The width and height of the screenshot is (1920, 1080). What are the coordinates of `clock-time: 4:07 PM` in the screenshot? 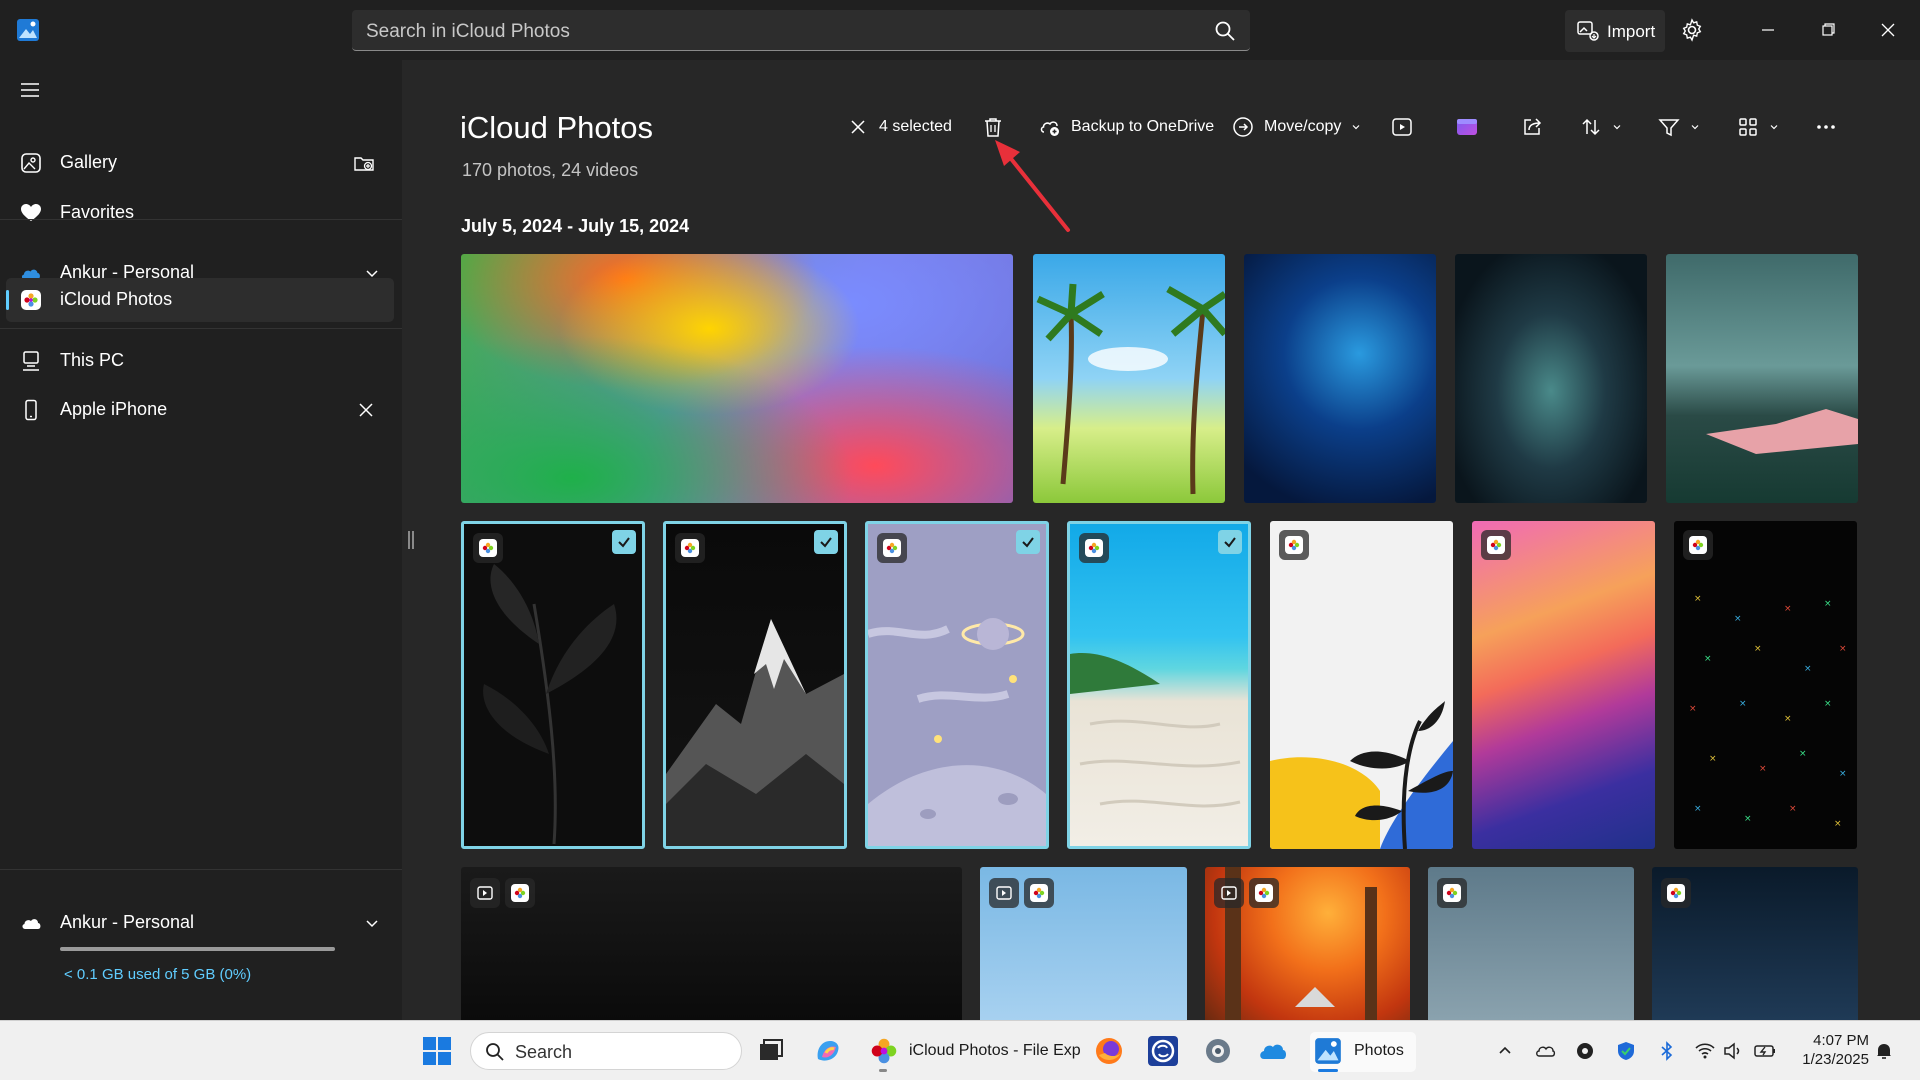 It's located at (1841, 1040).